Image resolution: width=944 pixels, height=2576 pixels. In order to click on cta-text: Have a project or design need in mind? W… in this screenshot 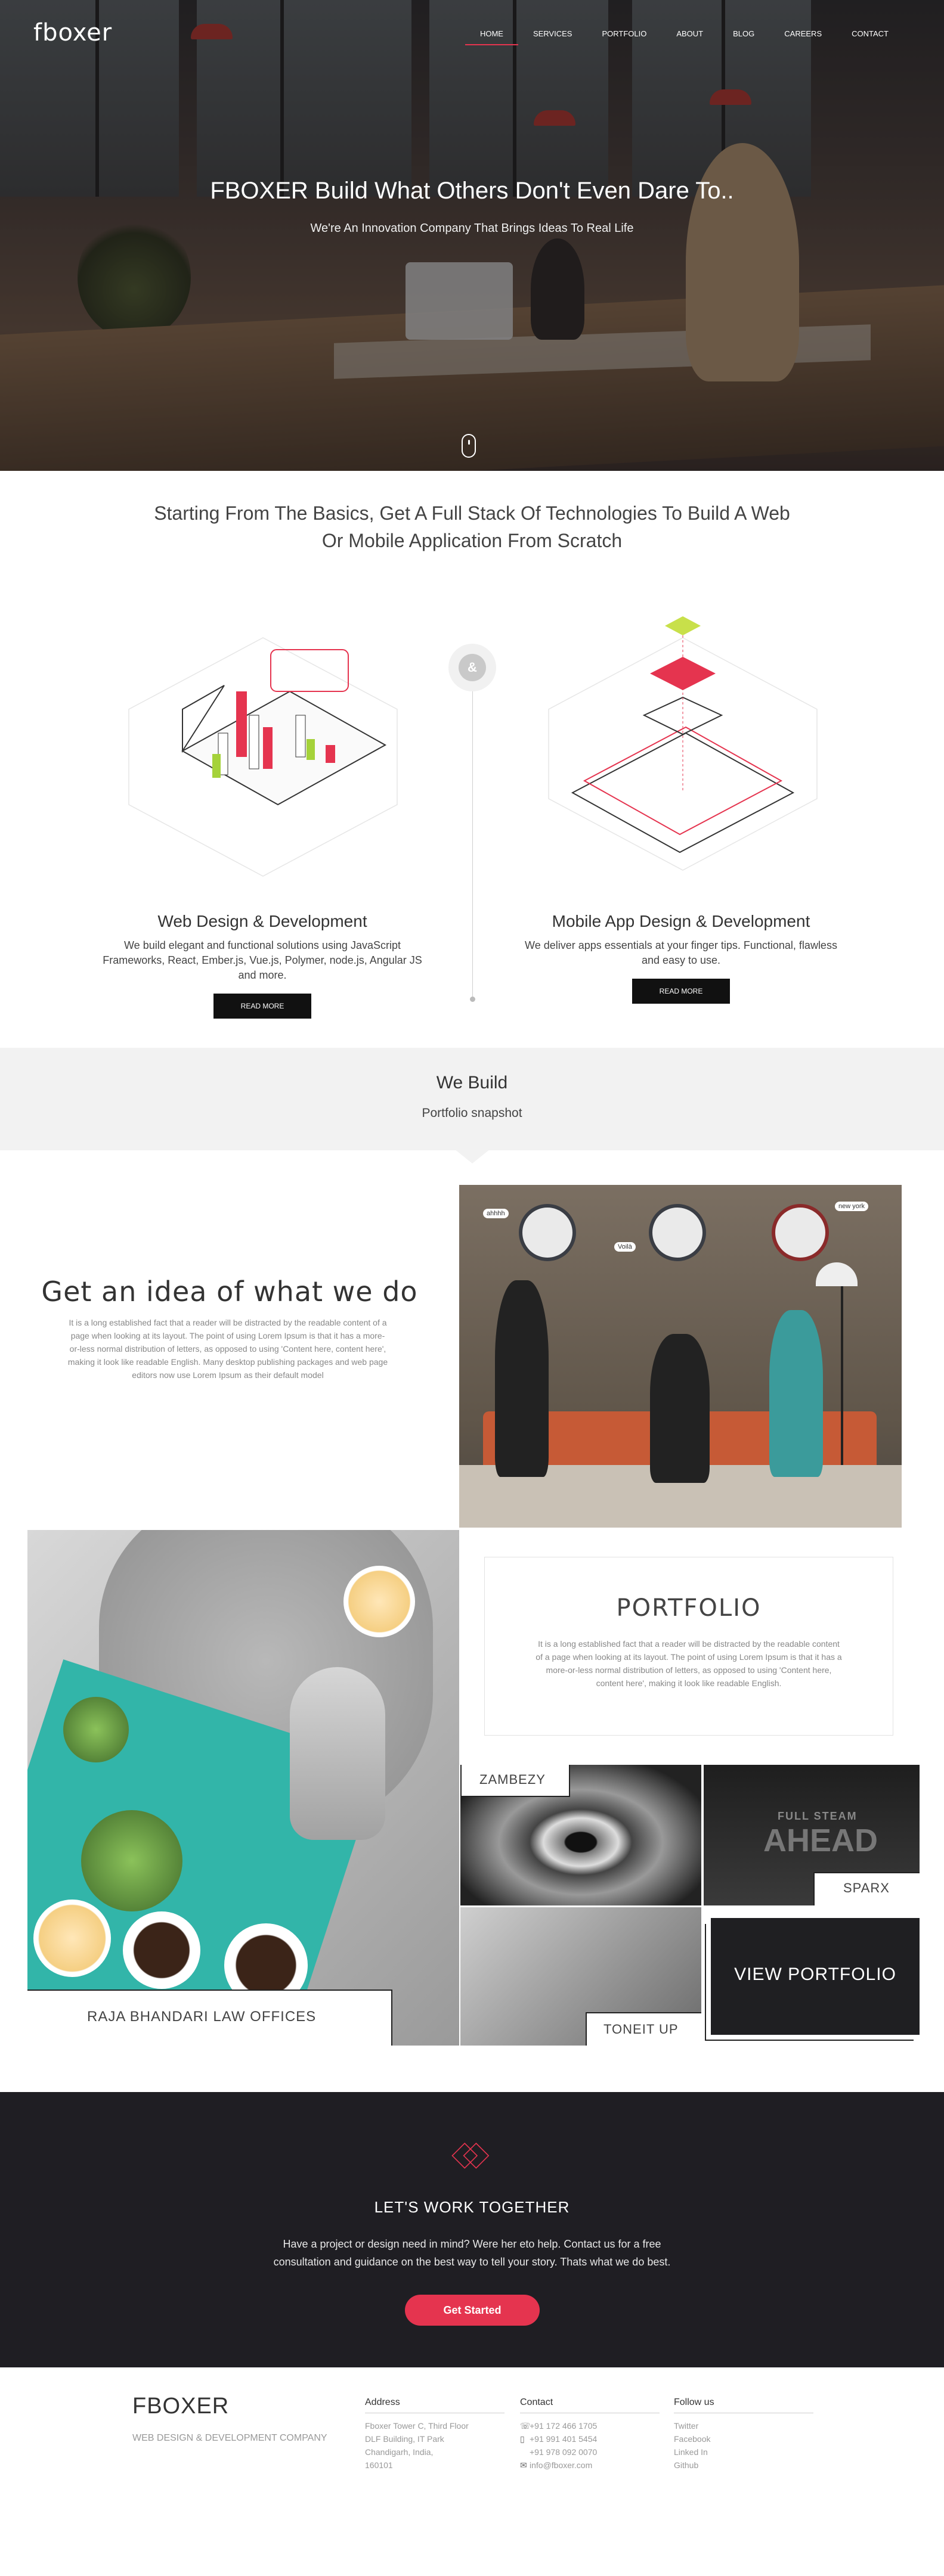, I will do `click(472, 2253)`.